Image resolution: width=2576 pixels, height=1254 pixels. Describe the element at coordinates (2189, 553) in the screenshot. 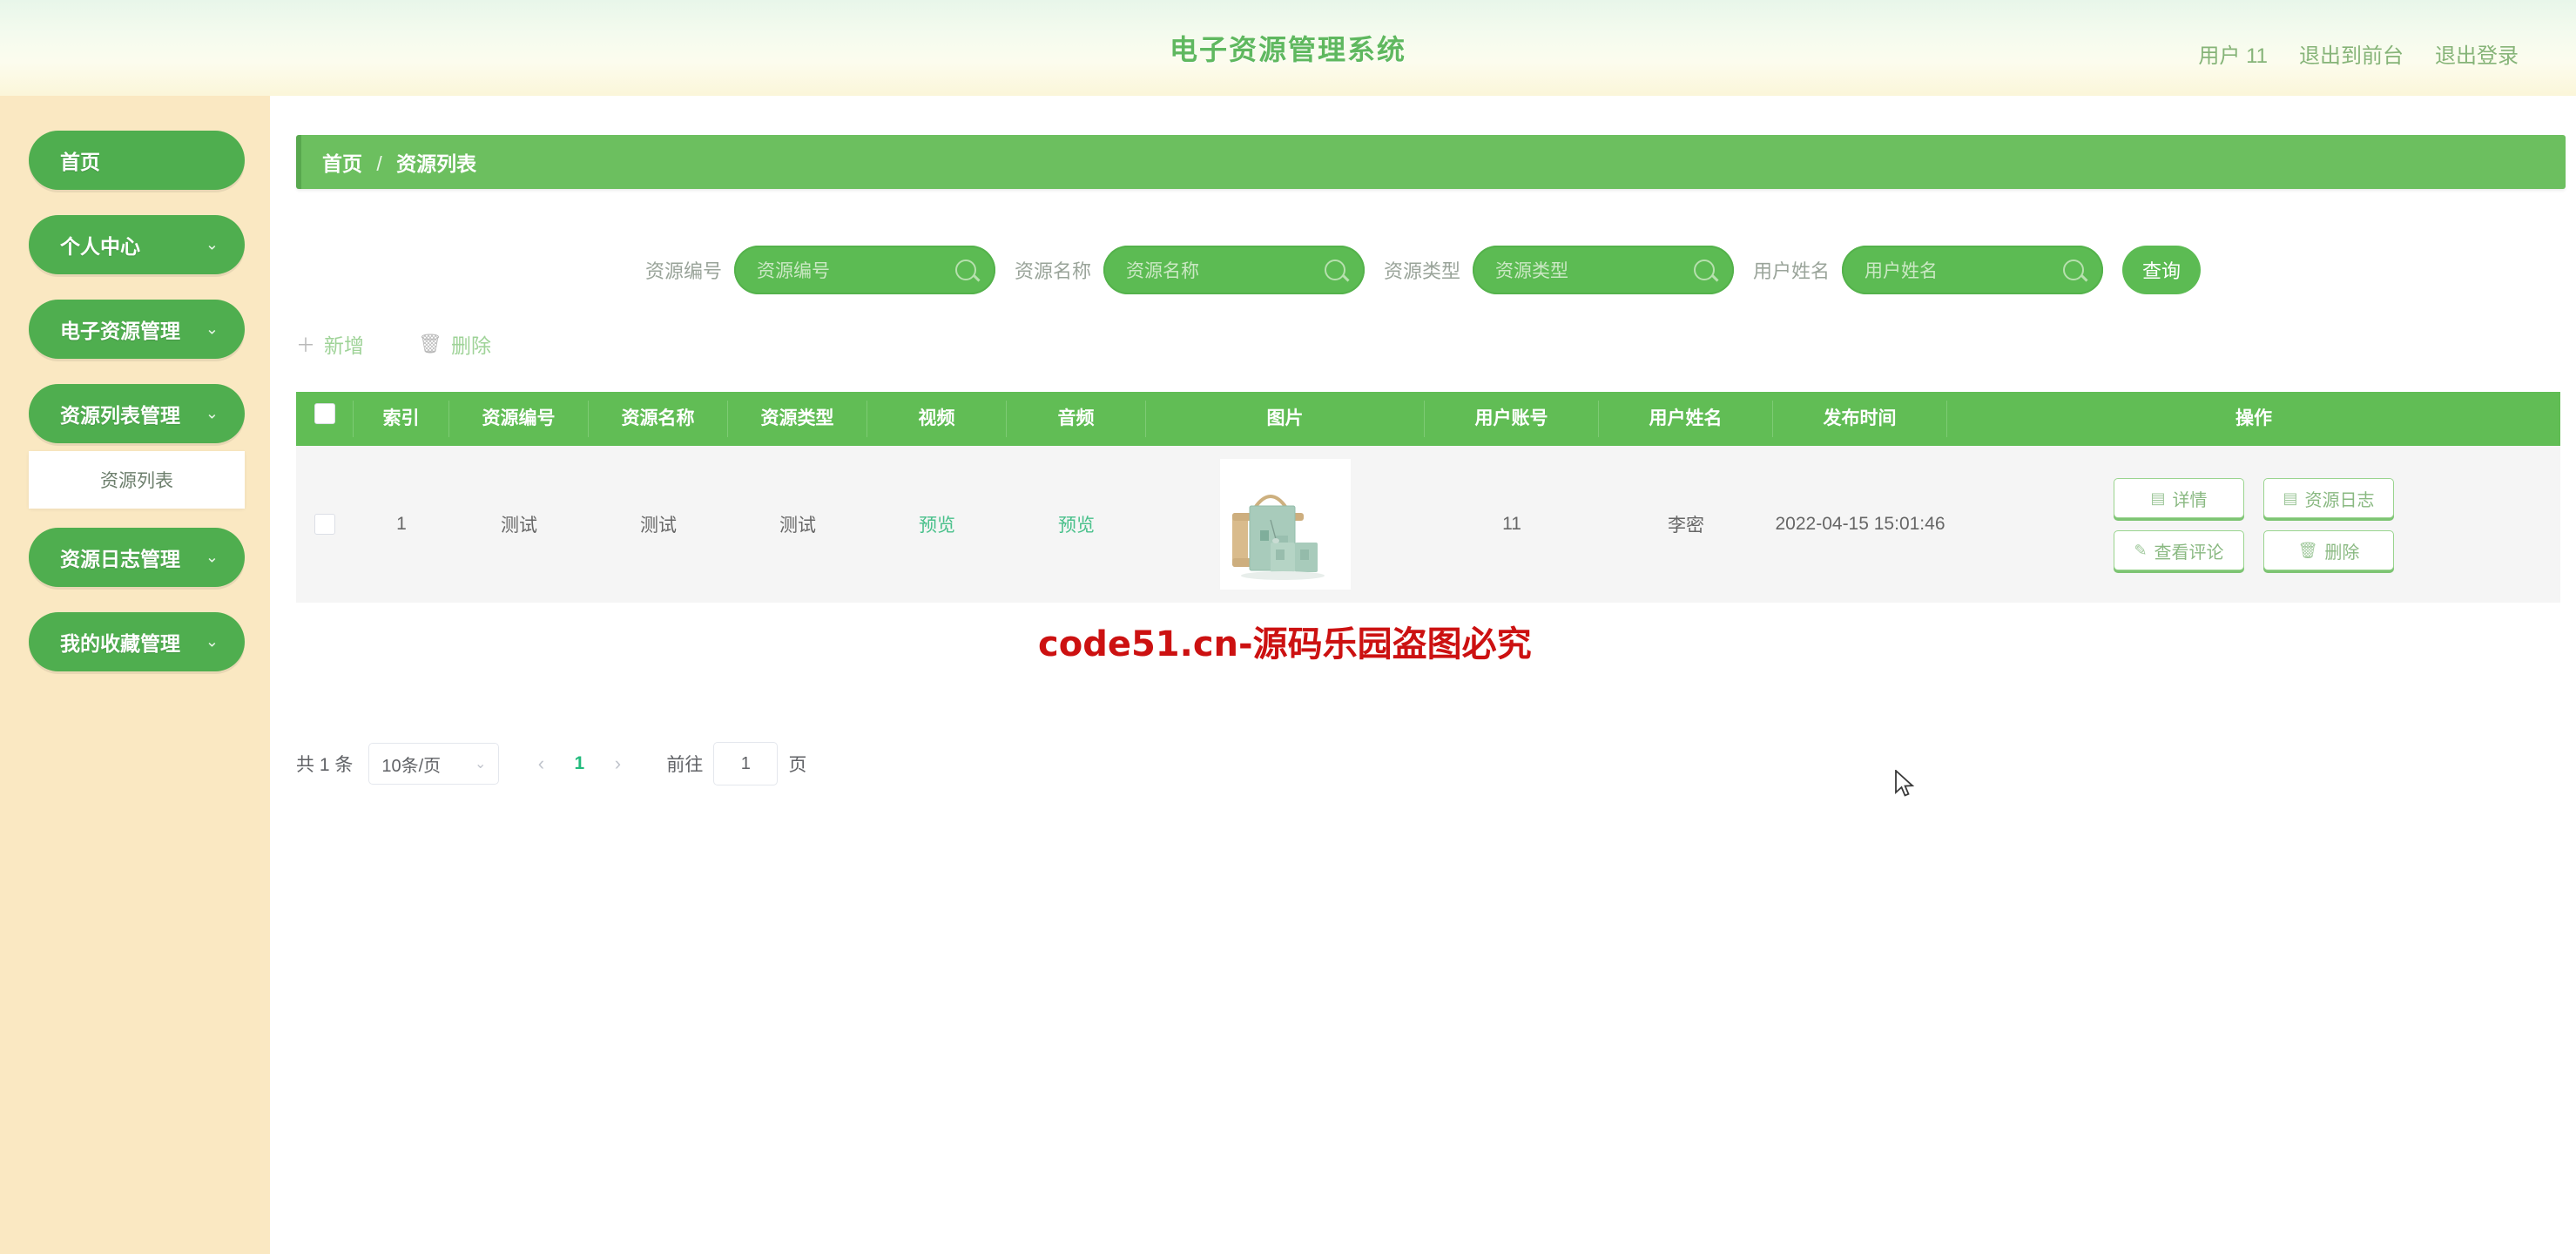

I see `view-comments-button-label: 查看评论` at that location.